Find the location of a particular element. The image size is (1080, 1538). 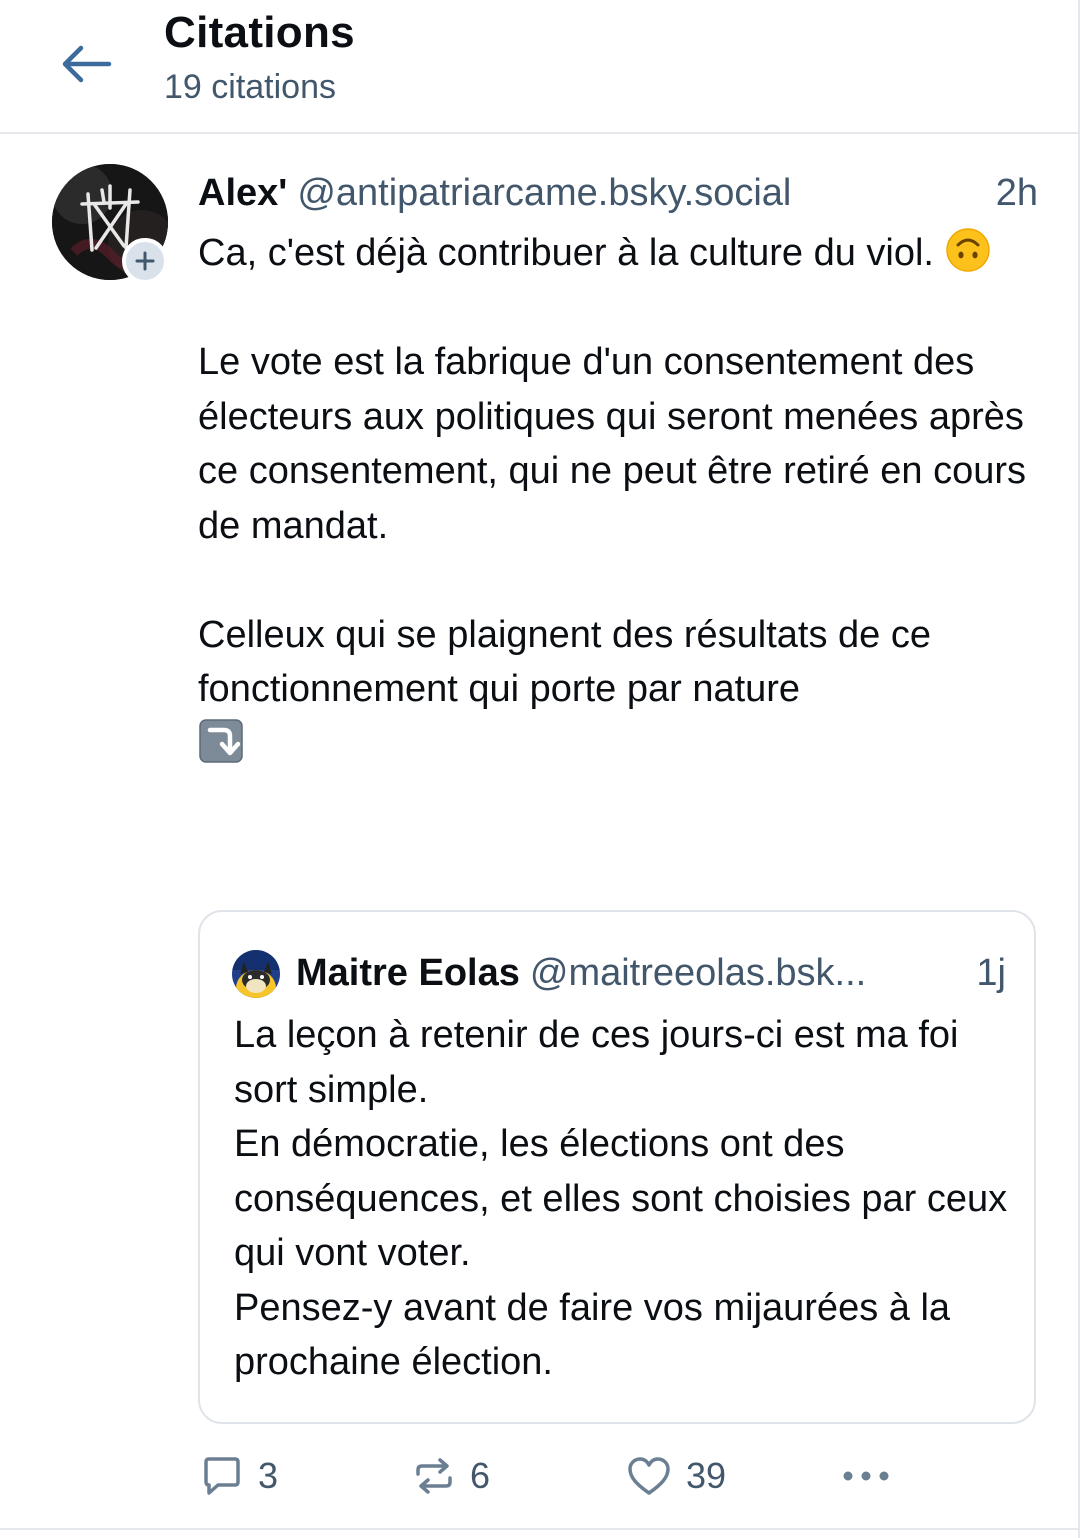

post-header: Alex' @antipatriarcame.bsky.social 2h is located at coordinates (618, 193).